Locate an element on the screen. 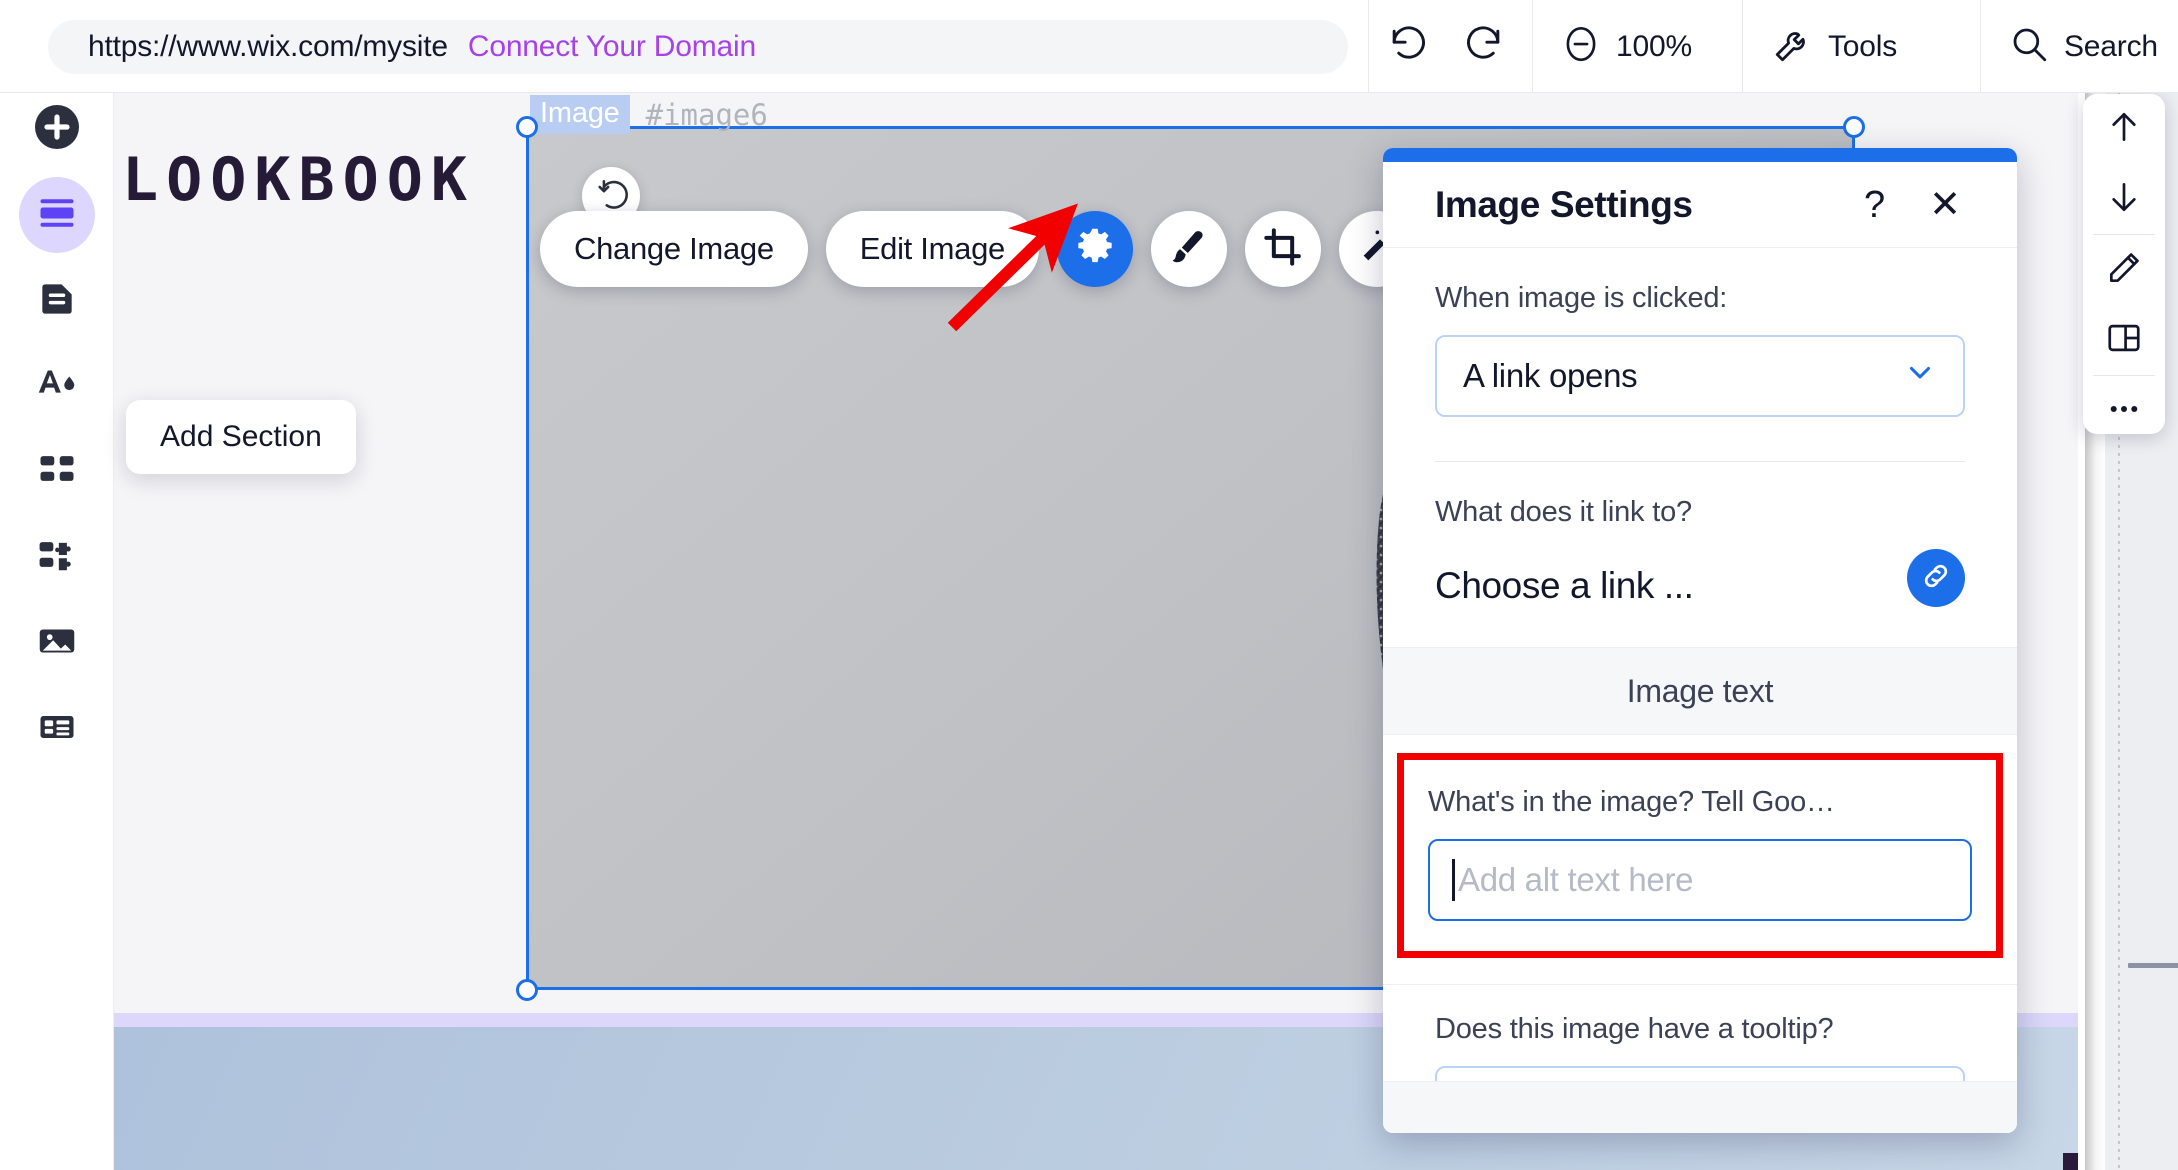  layout-button is located at coordinates (2124, 340).